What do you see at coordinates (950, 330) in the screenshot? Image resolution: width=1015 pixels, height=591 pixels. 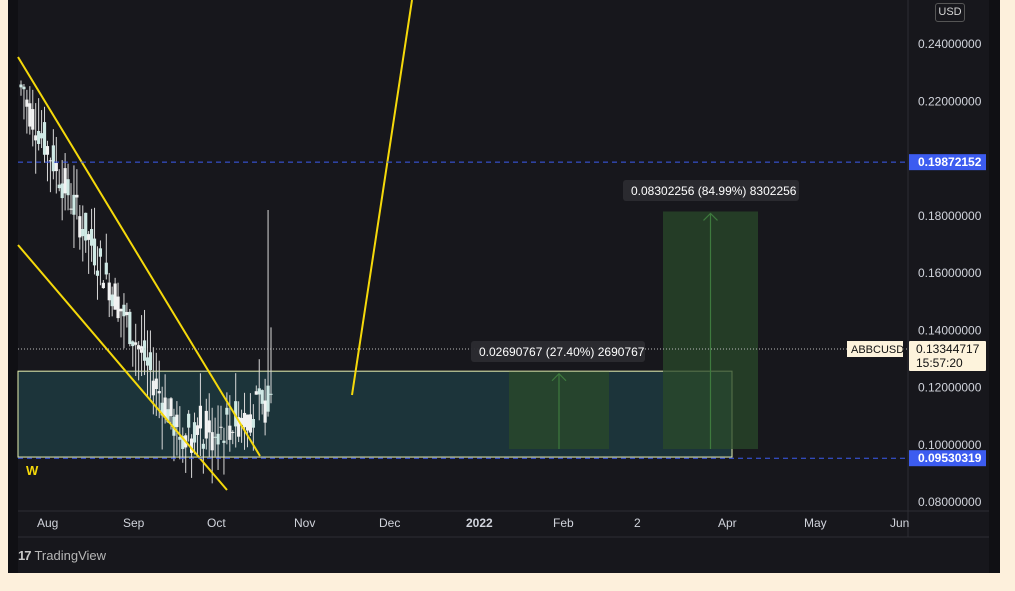 I see `y-tick-label: 0.14000000` at bounding box center [950, 330].